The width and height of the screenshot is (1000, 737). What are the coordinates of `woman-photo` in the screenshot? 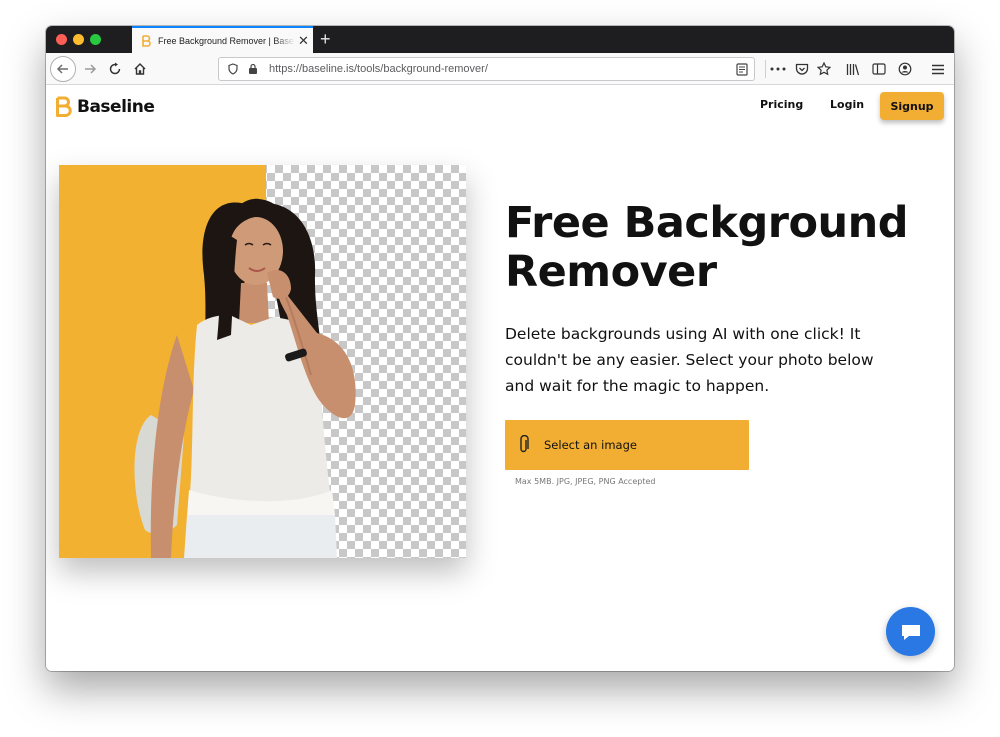 It's located at (245, 378).